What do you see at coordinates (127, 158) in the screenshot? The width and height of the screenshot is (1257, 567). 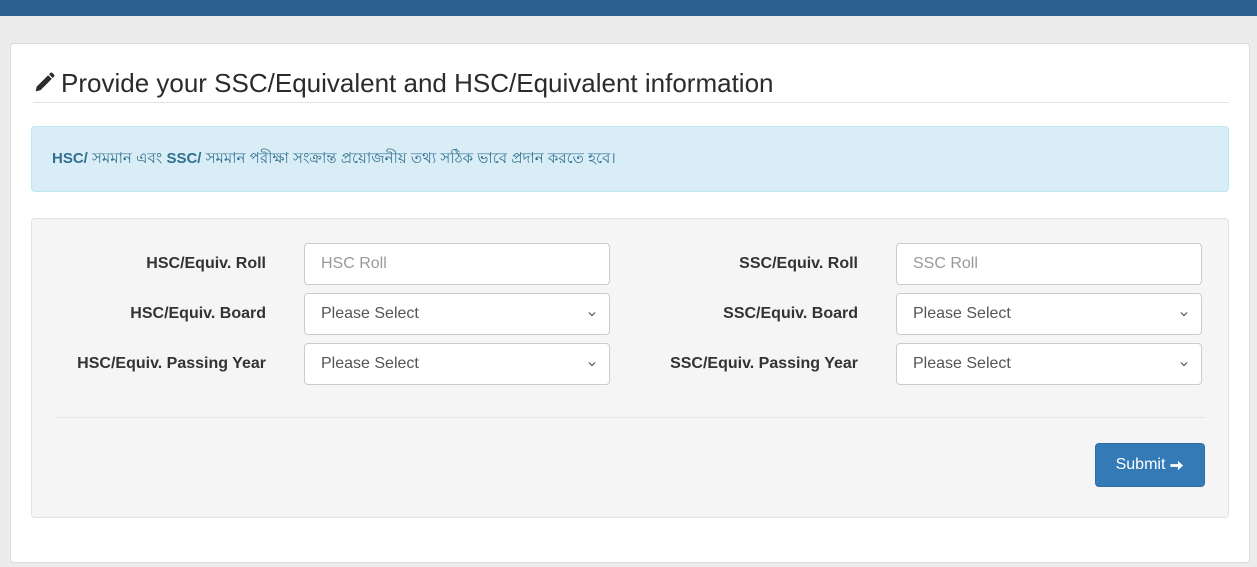 I see `alert-text-segment-1: সমমান এবং` at bounding box center [127, 158].